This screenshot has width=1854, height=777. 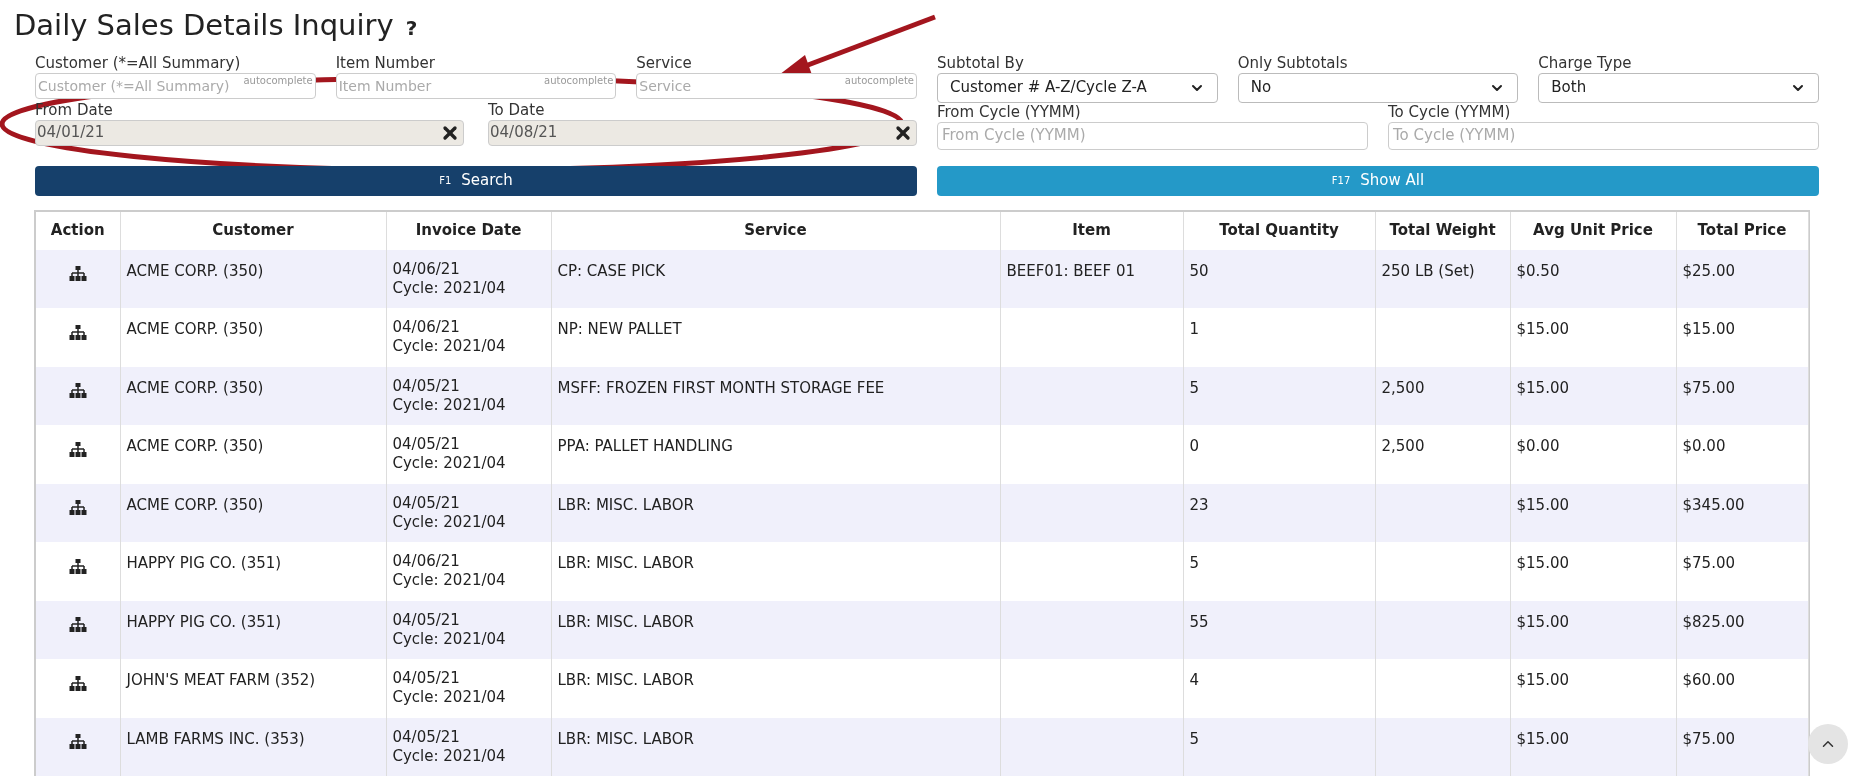 I want to click on table-cell: PPA: PALLET HANDLING, so click(x=775, y=454).